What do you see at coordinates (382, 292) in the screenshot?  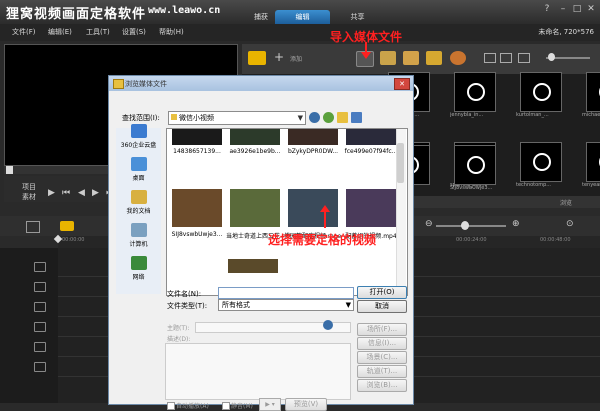 I see `open-button: 打开(O)` at bounding box center [382, 292].